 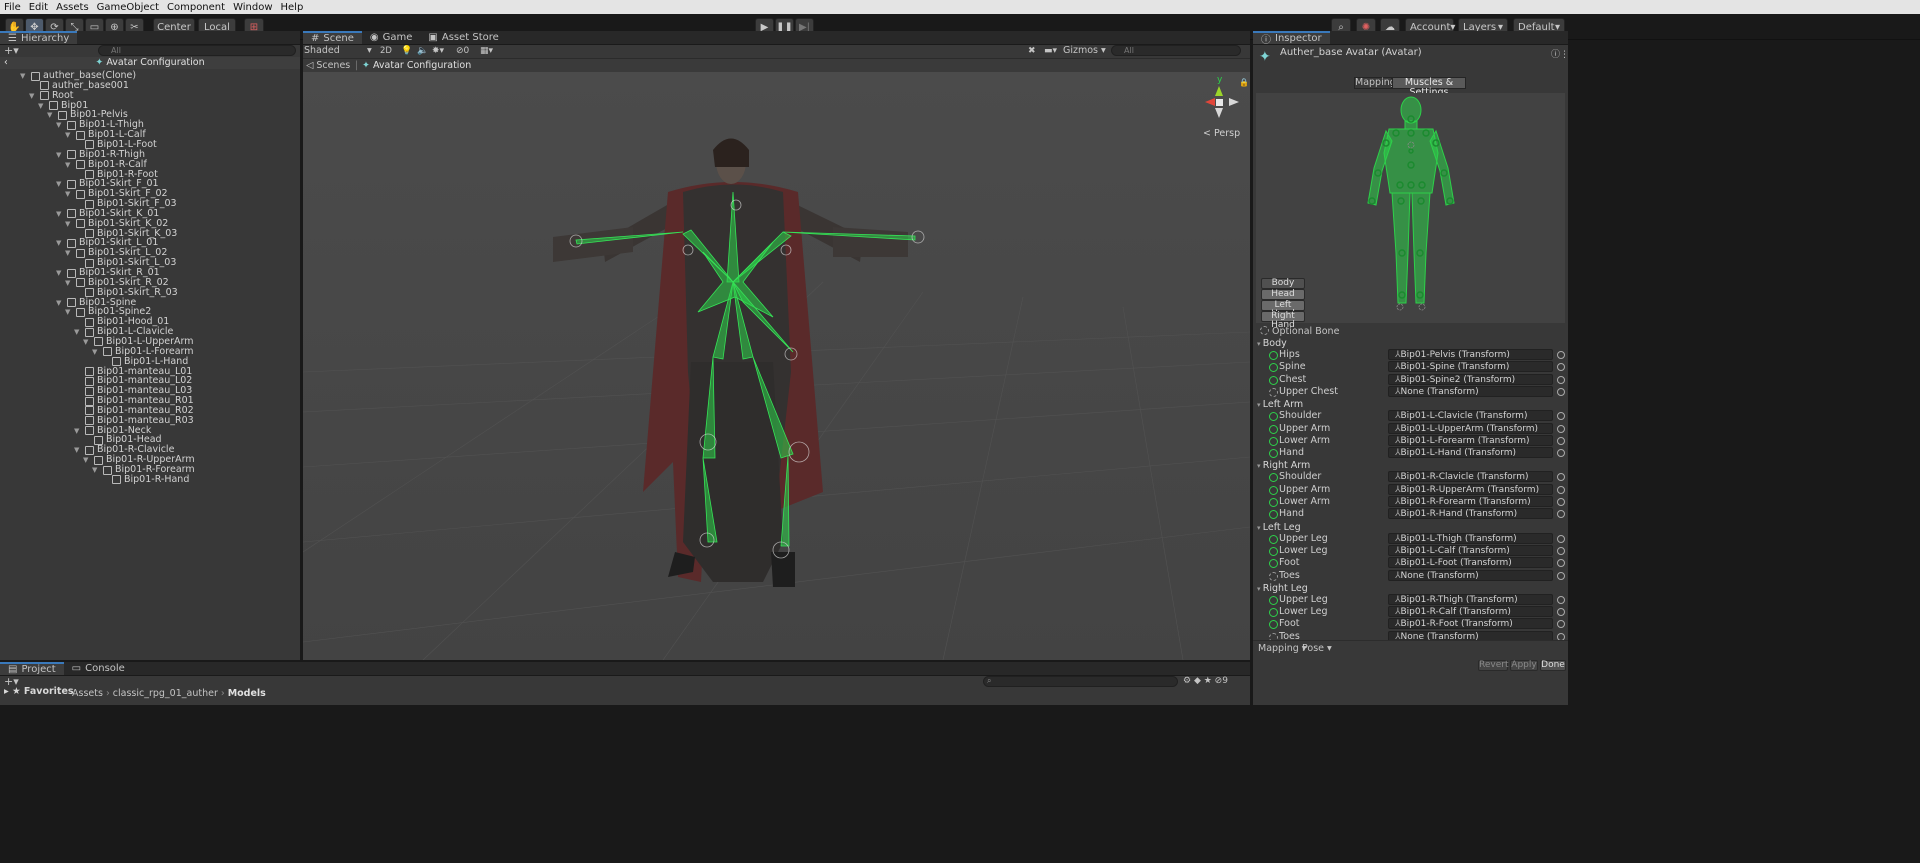 I want to click on project-search-input: ⌕, so click(x=1080, y=681).